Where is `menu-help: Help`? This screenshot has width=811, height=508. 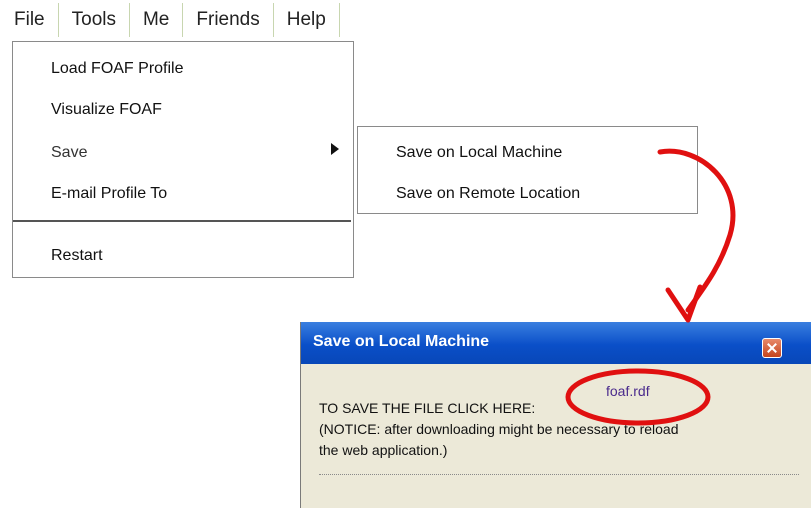
menu-help: Help is located at coordinates (307, 20).